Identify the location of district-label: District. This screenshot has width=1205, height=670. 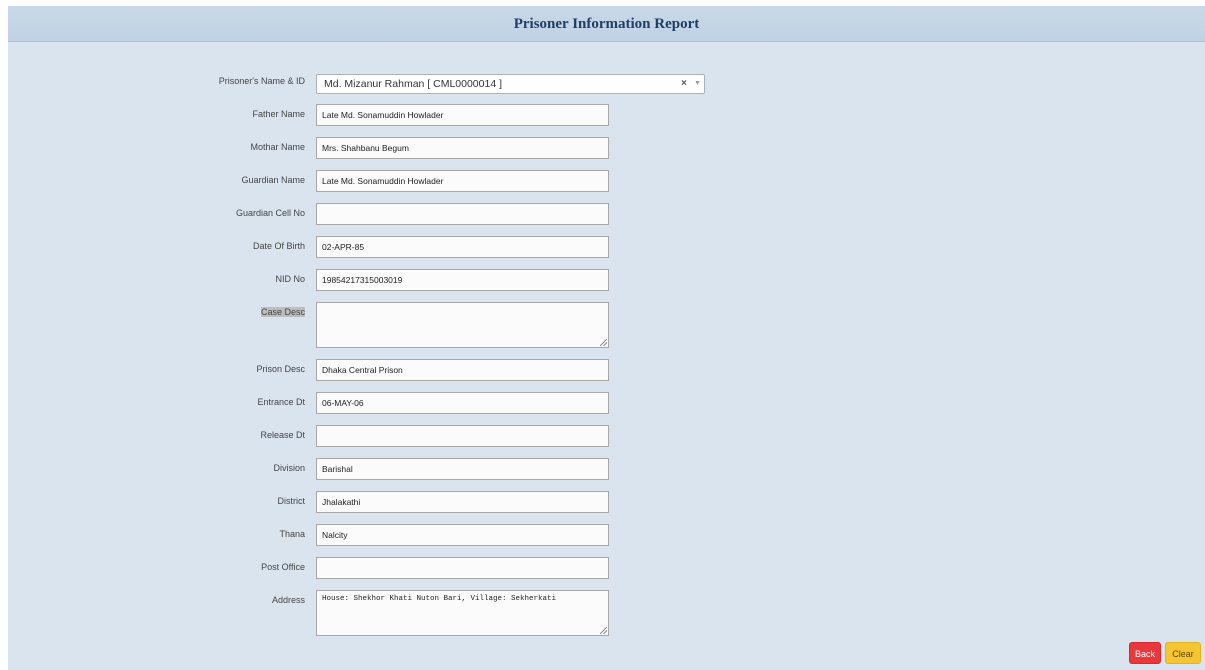
(291, 501).